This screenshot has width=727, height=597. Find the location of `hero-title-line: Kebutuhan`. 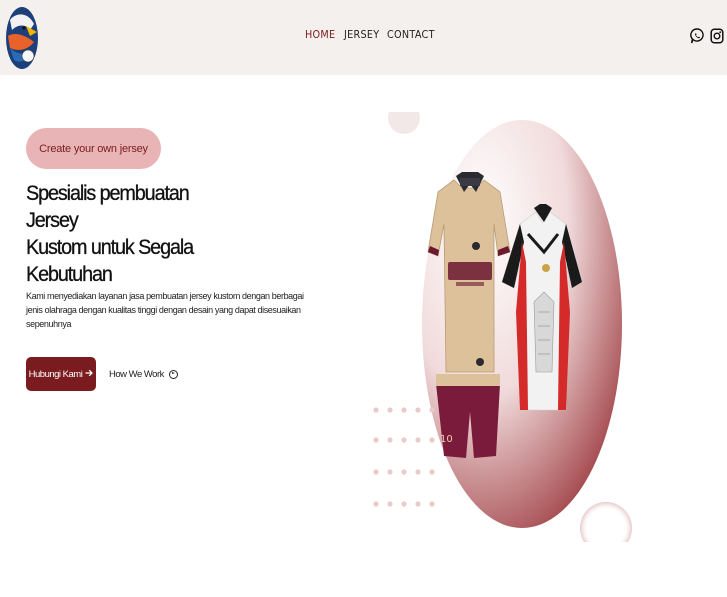

hero-title-line: Kebutuhan is located at coordinates (69, 274).